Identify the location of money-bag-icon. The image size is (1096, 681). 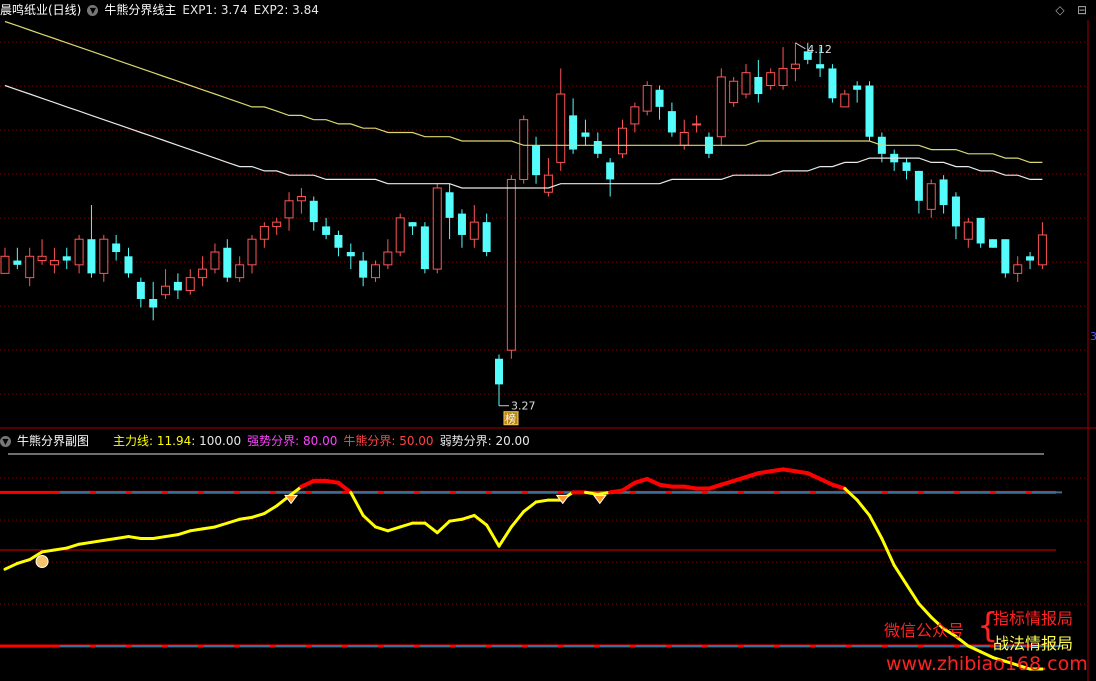
(42, 562).